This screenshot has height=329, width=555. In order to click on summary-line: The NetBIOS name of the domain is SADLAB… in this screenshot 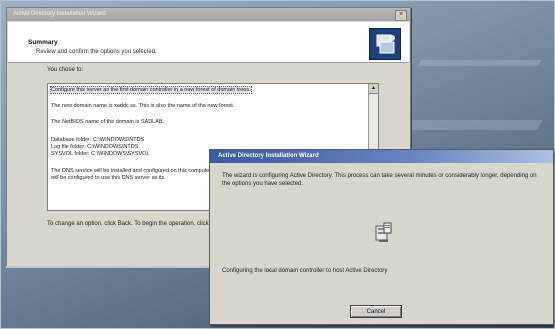, I will do `click(108, 122)`.